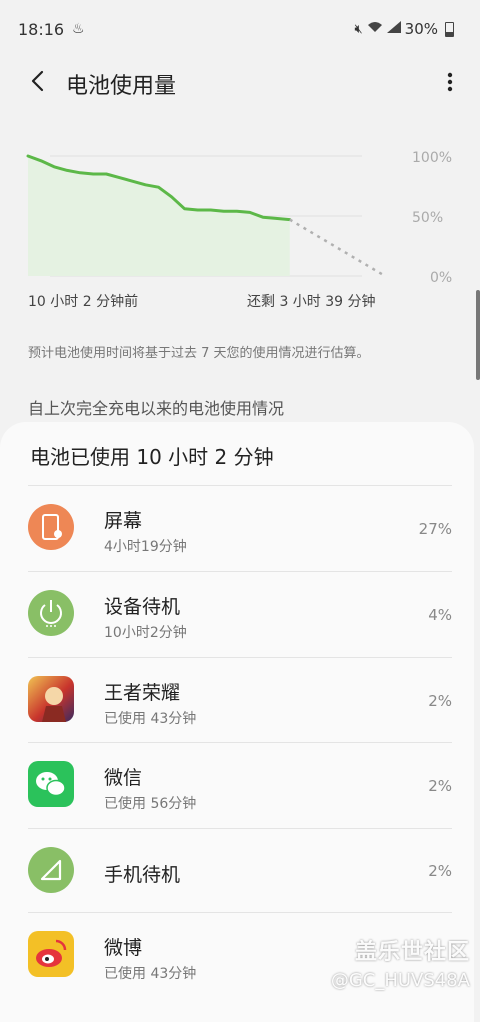 This screenshot has height=1022, width=480. Describe the element at coordinates (123, 521) in the screenshot. I see `item-name: 屏幕` at that location.